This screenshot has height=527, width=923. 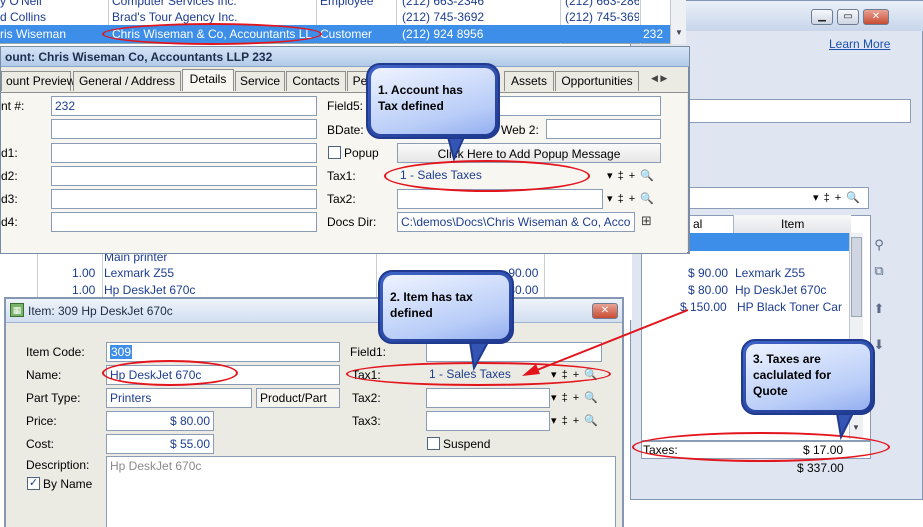 What do you see at coordinates (420, 90) in the screenshot?
I see `callout-1-line1: 1. Account has` at bounding box center [420, 90].